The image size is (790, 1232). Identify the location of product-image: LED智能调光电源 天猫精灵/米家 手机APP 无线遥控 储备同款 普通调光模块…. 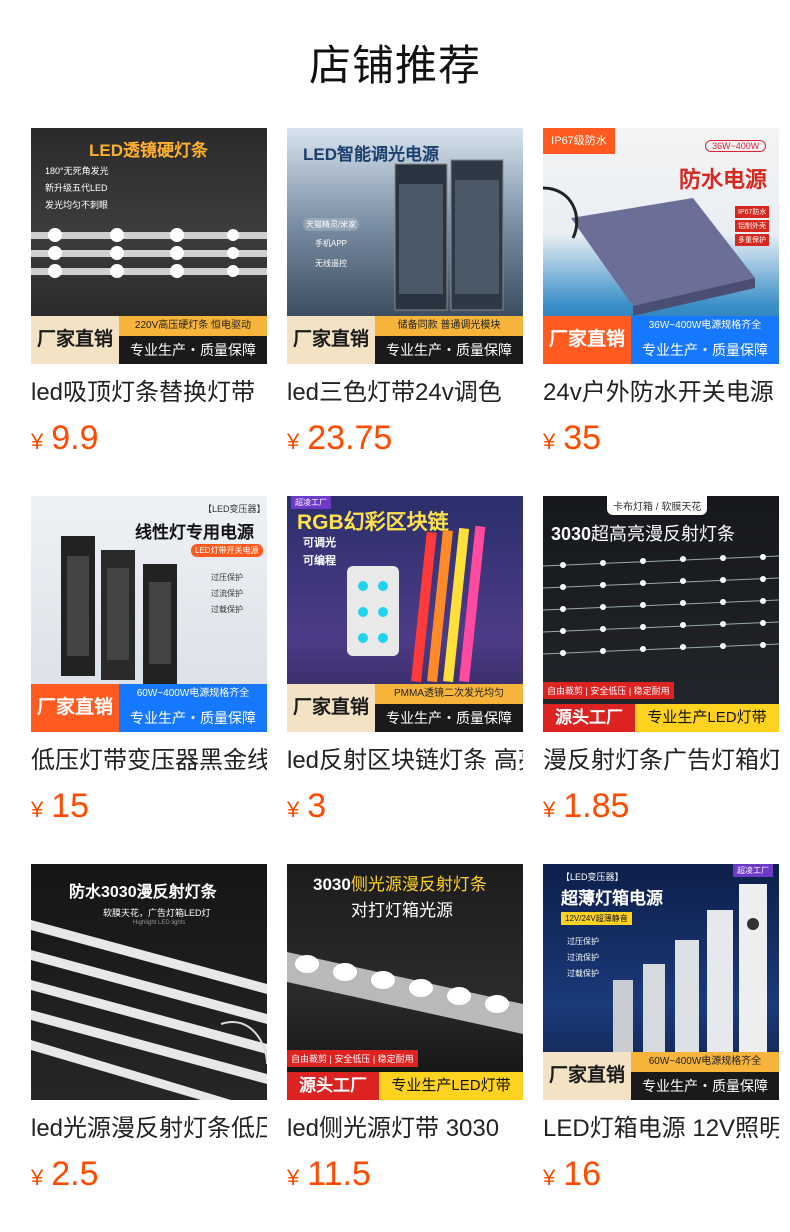
(405, 246).